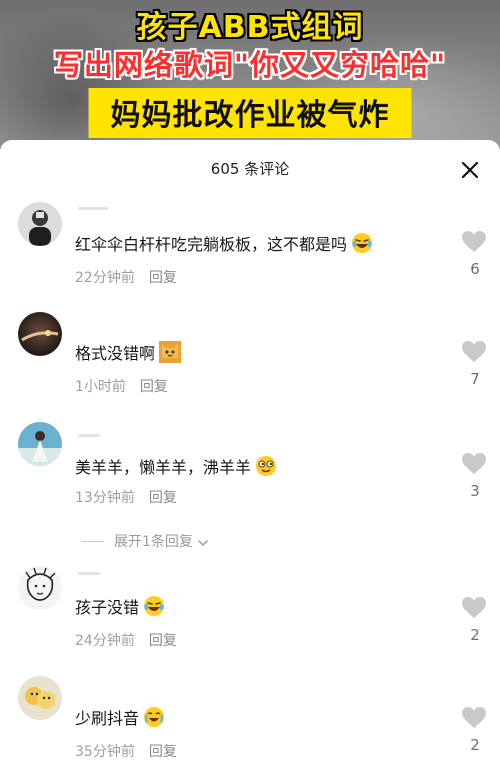 This screenshot has height=769, width=500. What do you see at coordinates (203, 541) in the screenshot?
I see `chevron-down-icon` at bounding box center [203, 541].